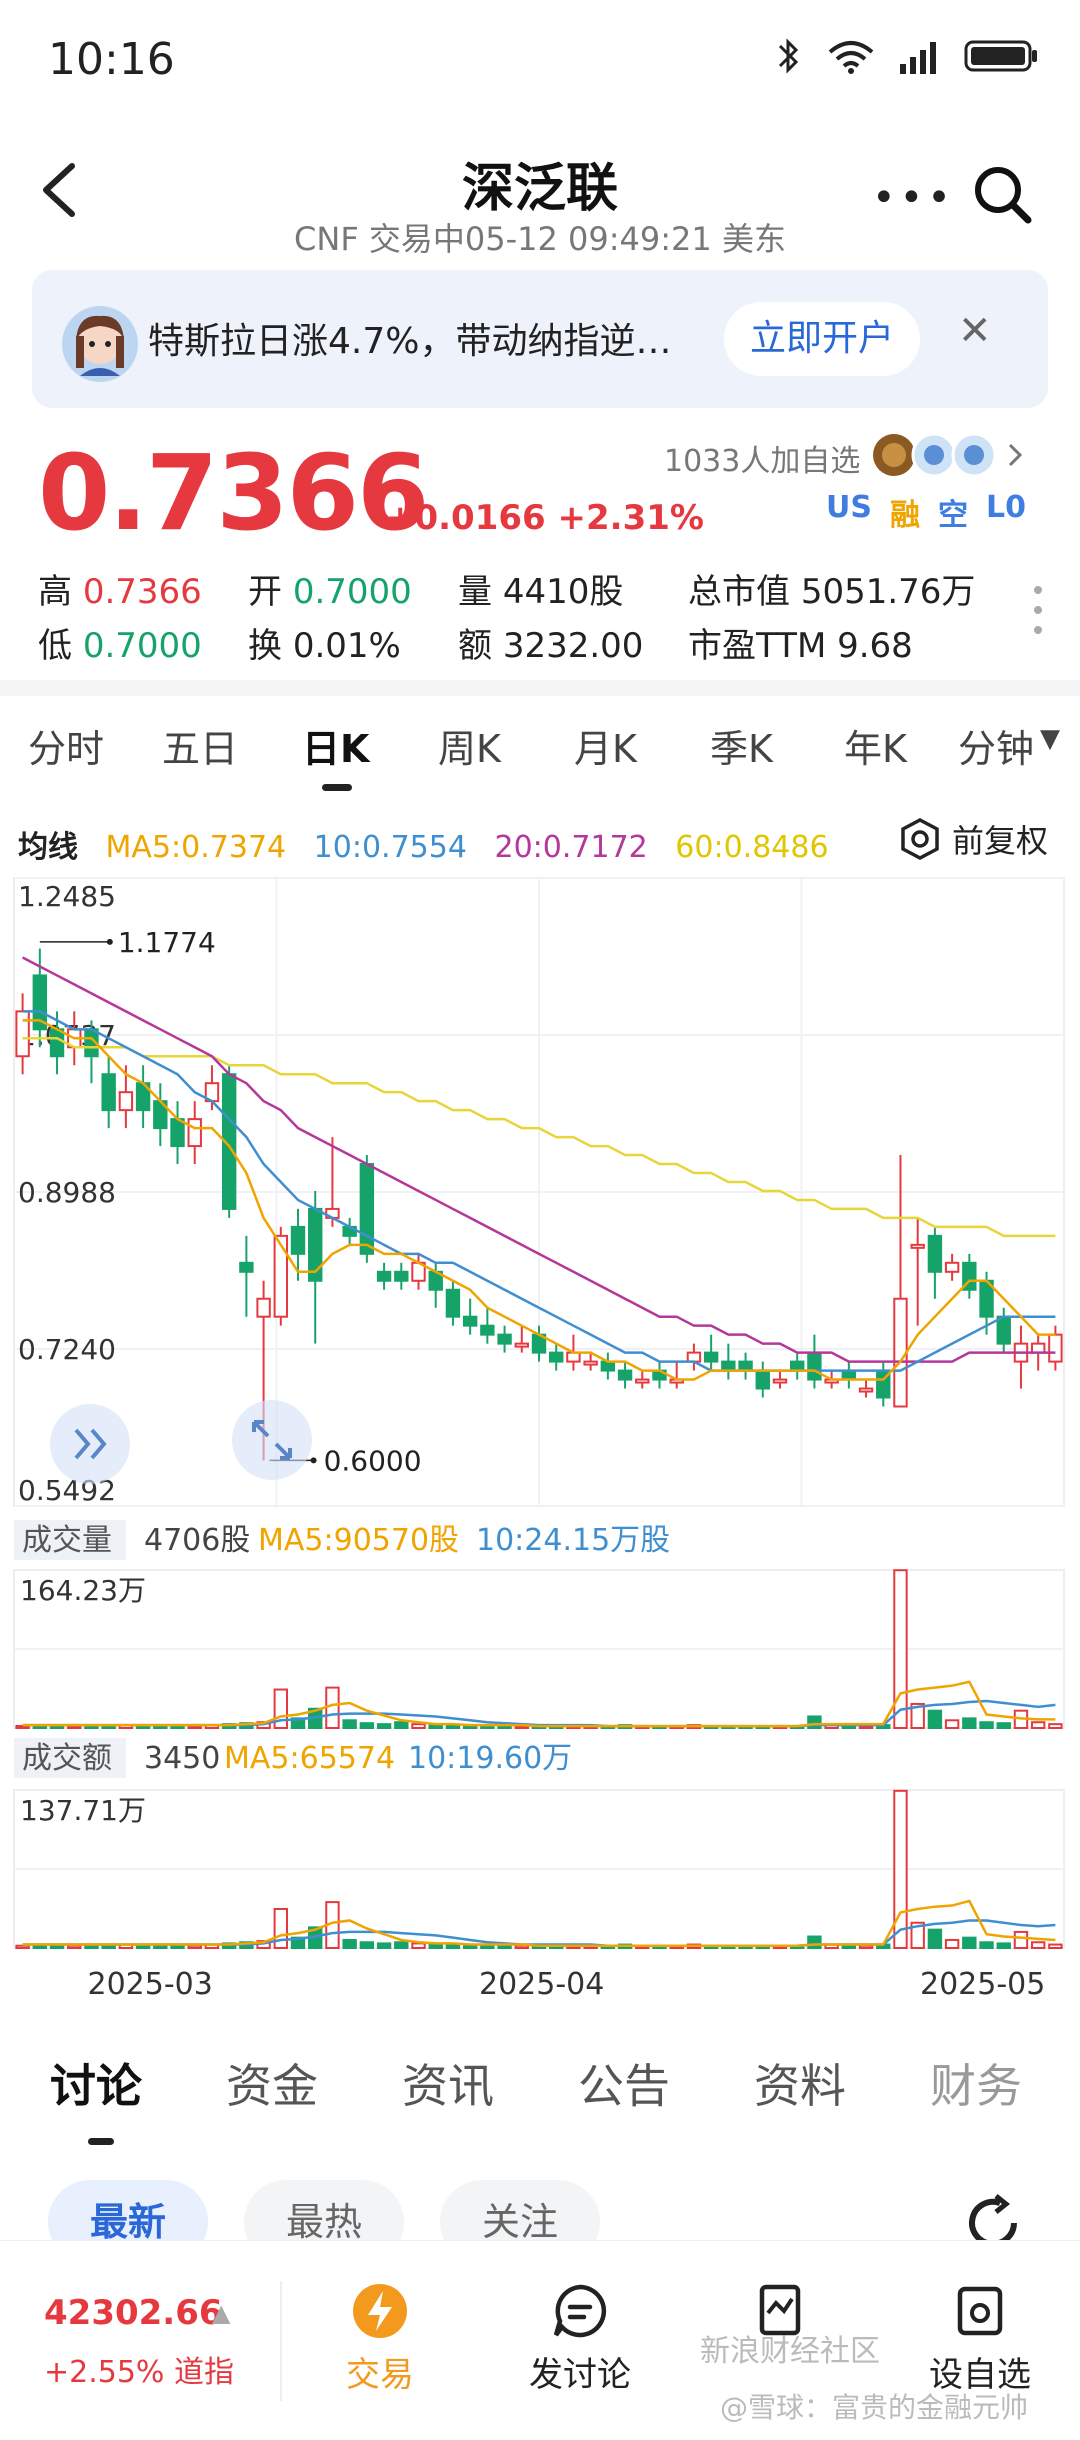  Describe the element at coordinates (380, 2338) in the screenshot. I see `trade-button: 交易` at that location.